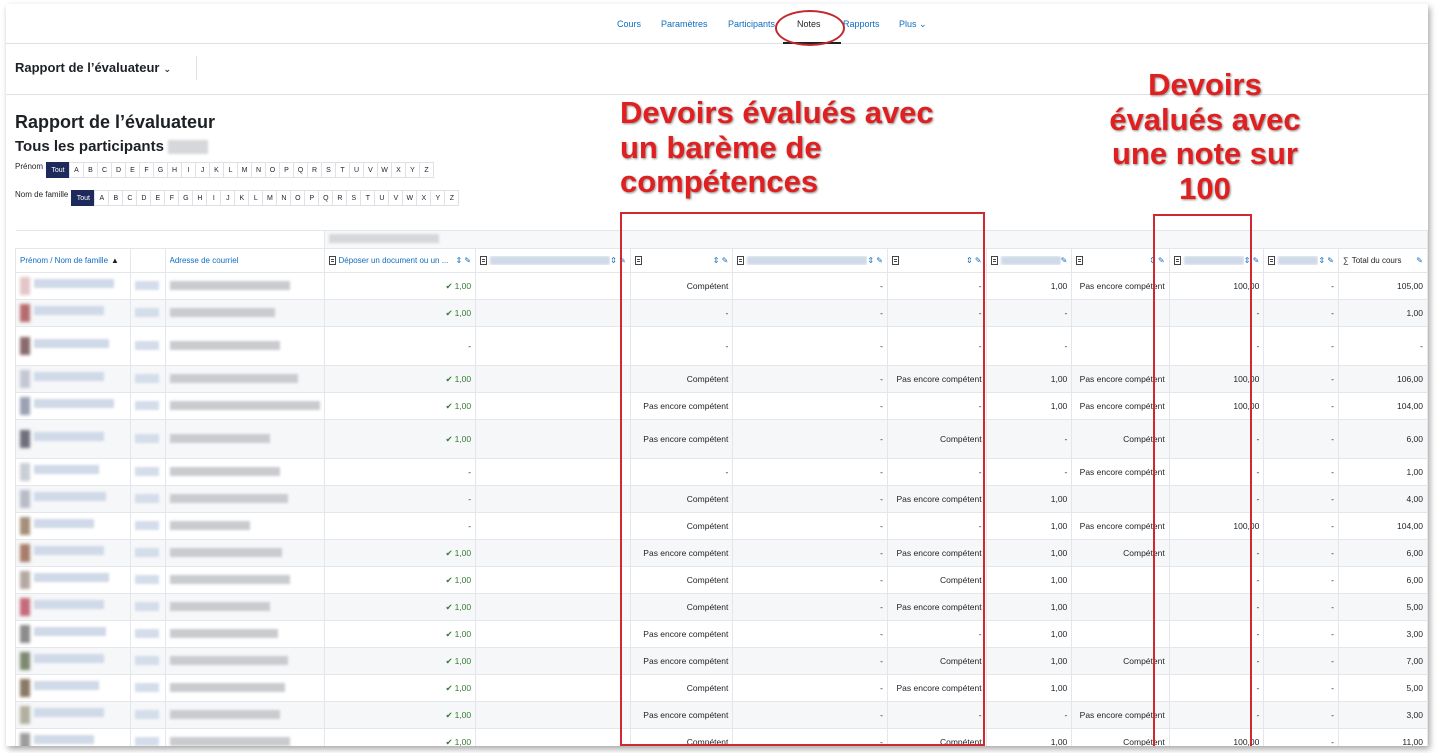  What do you see at coordinates (751, 24) in the screenshot?
I see `nav-participants: Participants` at bounding box center [751, 24].